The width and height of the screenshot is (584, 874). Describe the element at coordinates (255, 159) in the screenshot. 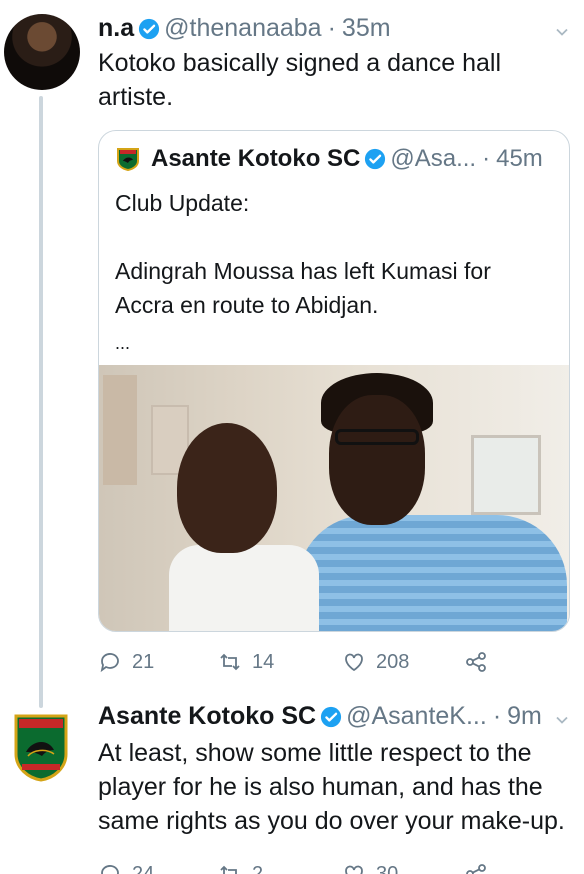

I see `quoted-display-name: Asante Kotoko SC` at that location.